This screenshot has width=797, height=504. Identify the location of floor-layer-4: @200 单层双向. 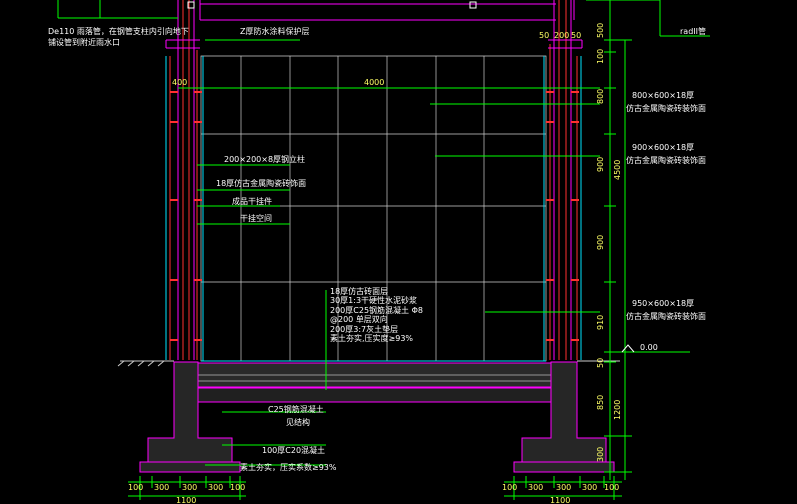
(359, 319).